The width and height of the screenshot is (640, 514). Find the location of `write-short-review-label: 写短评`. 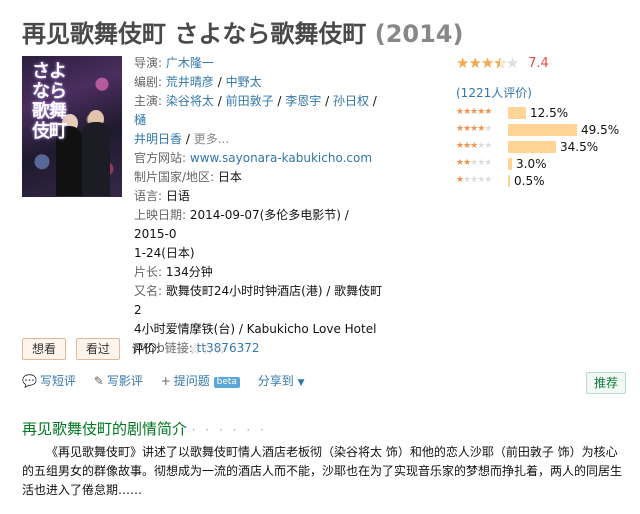

write-short-review-label: 写短评 is located at coordinates (57, 381).